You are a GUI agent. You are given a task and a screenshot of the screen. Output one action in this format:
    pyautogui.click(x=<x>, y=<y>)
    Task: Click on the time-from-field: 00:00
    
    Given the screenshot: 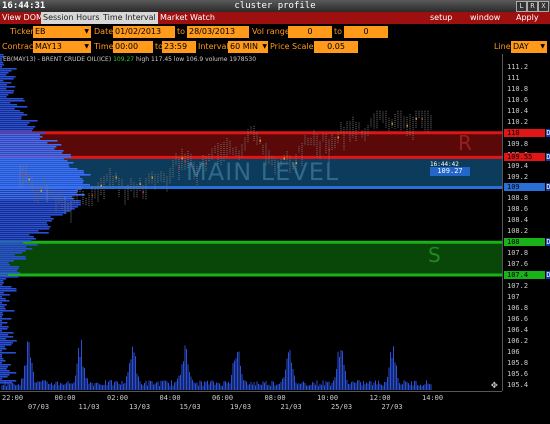 What is the action you would take?
    pyautogui.click(x=133, y=47)
    